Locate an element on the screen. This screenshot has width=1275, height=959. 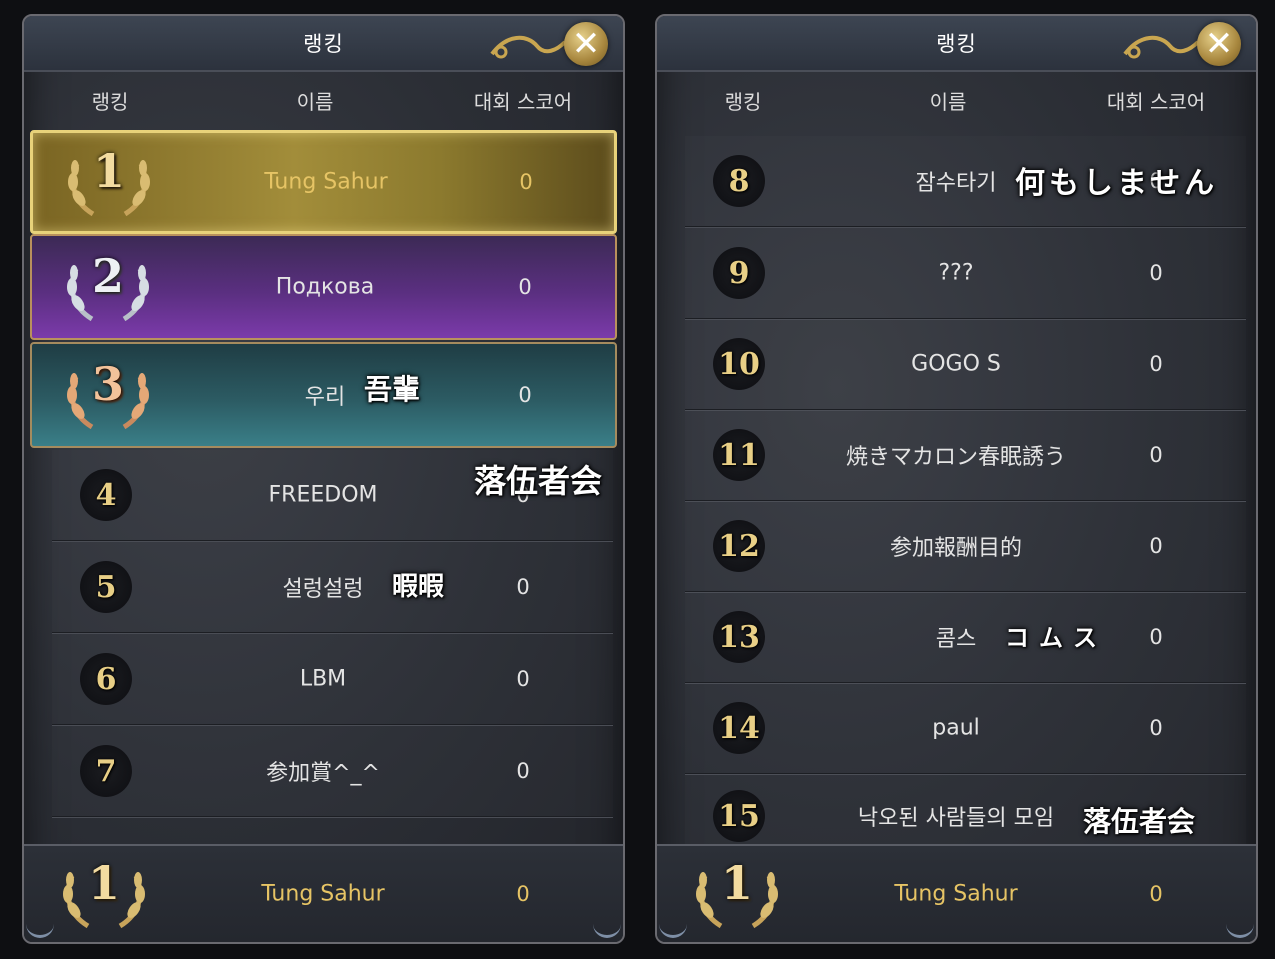
rank-badge: 12 is located at coordinates (739, 546).